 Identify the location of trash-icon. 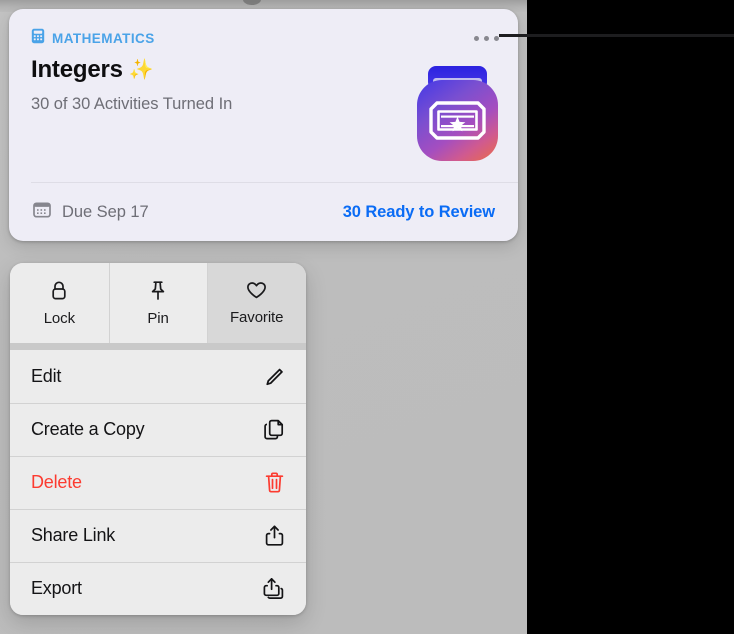
(274, 482).